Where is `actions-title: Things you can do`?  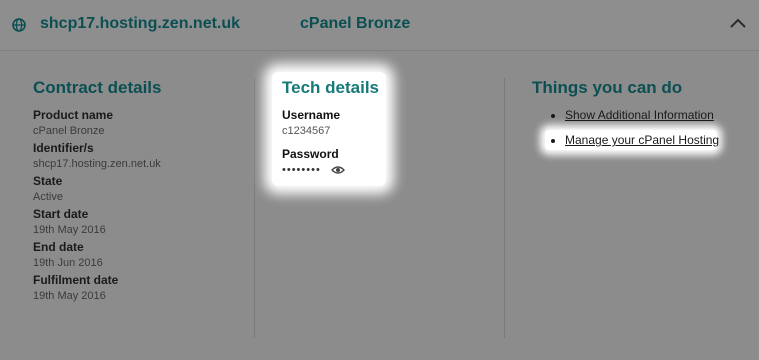
actions-title: Things you can do is located at coordinates (607, 87).